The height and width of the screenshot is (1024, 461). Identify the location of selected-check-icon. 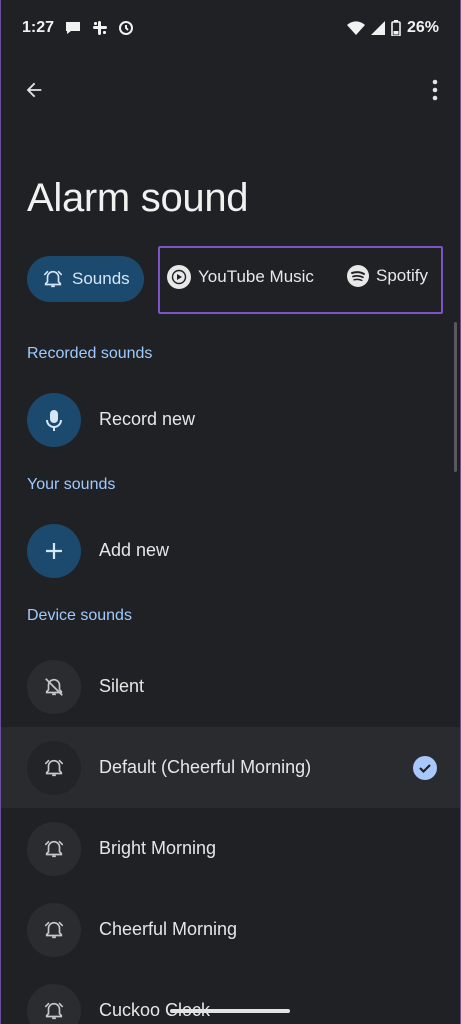
(425, 768).